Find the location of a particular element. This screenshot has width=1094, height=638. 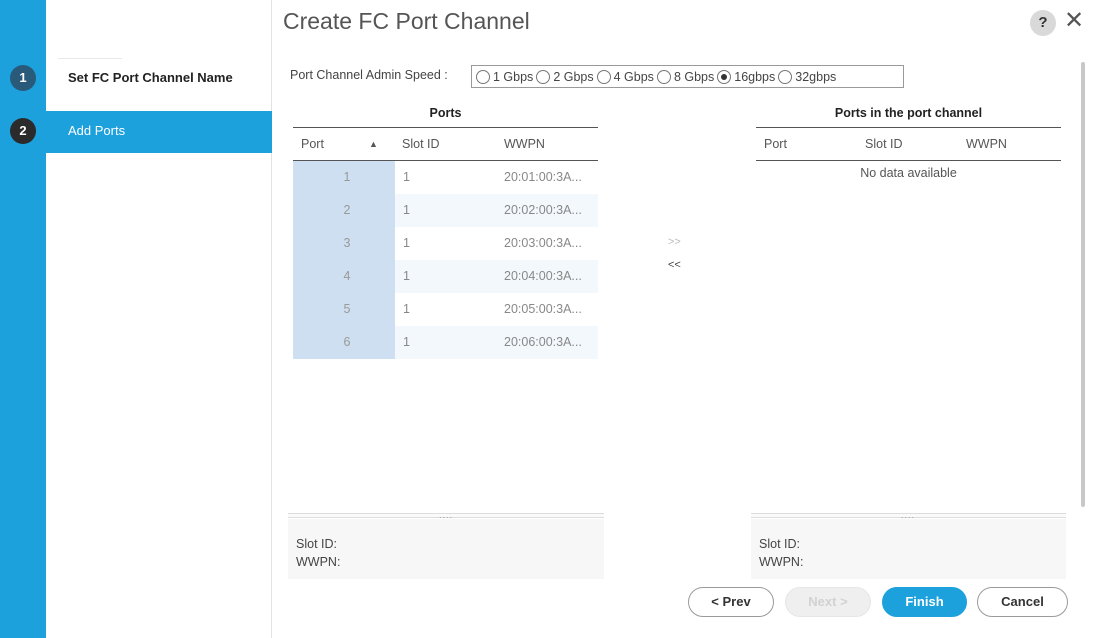

speed-option-1gbps: 1 Gbps is located at coordinates (505, 76).